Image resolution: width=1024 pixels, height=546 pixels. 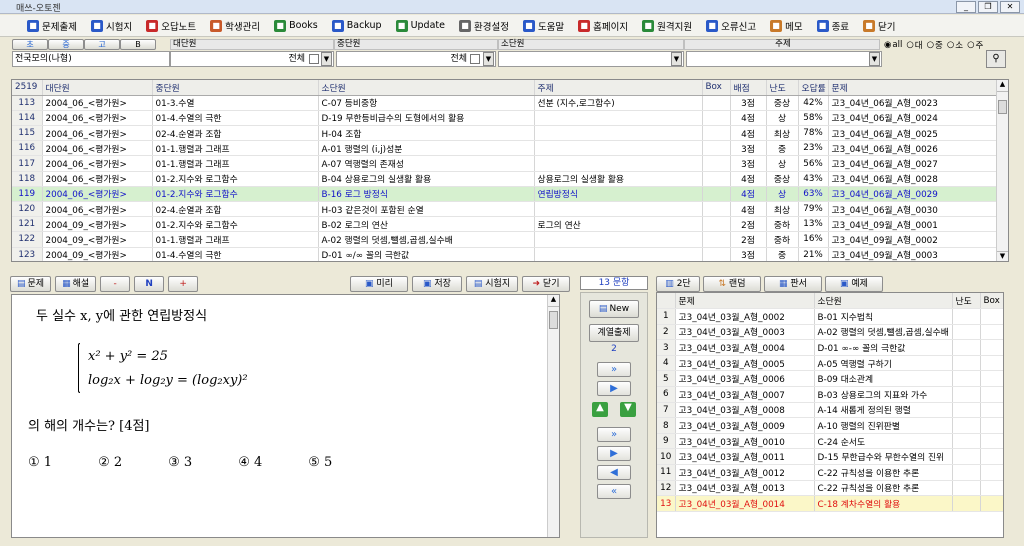 What do you see at coordinates (475, 59) in the screenshot?
I see `jung-checkbox` at bounding box center [475, 59].